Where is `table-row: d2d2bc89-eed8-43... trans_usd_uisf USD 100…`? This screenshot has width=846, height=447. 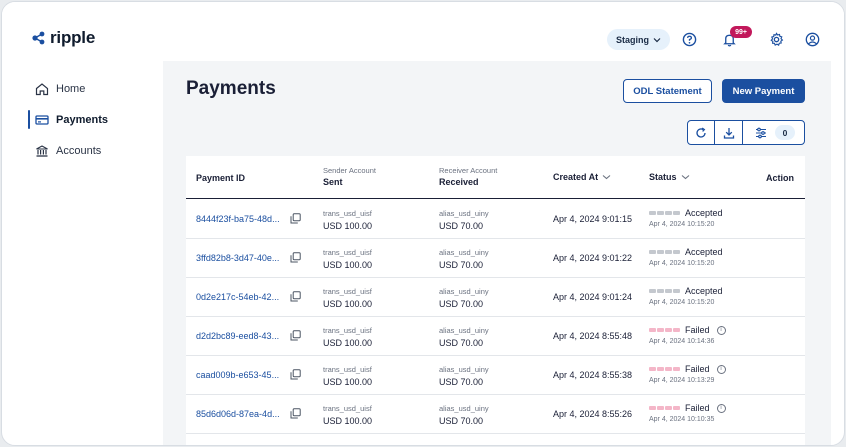 table-row: d2d2bc89-eed8-43... trans_usd_uisf USD 100… is located at coordinates (495, 336).